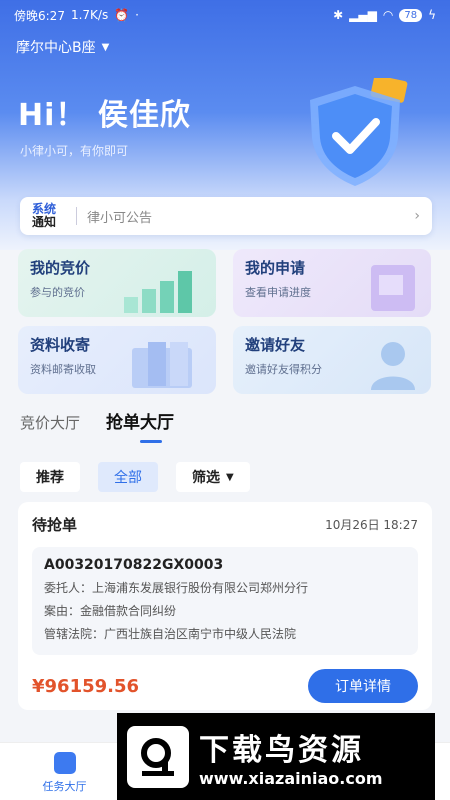  What do you see at coordinates (104, 115) in the screenshot?
I see `greeting-title: Hi！ 侯佳欣` at bounding box center [104, 115].